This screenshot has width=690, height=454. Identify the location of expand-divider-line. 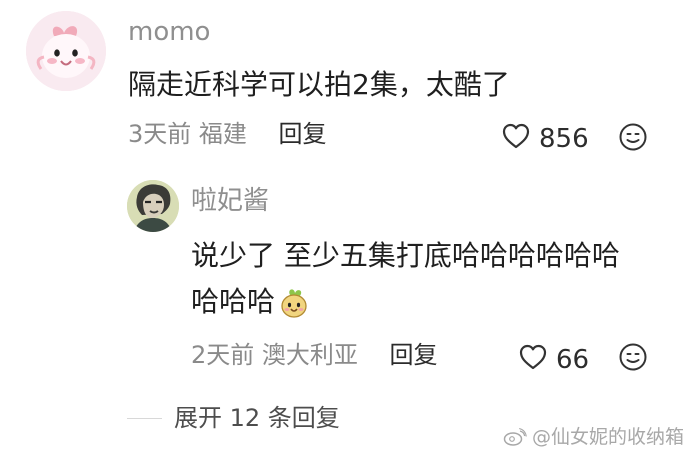
(144, 418).